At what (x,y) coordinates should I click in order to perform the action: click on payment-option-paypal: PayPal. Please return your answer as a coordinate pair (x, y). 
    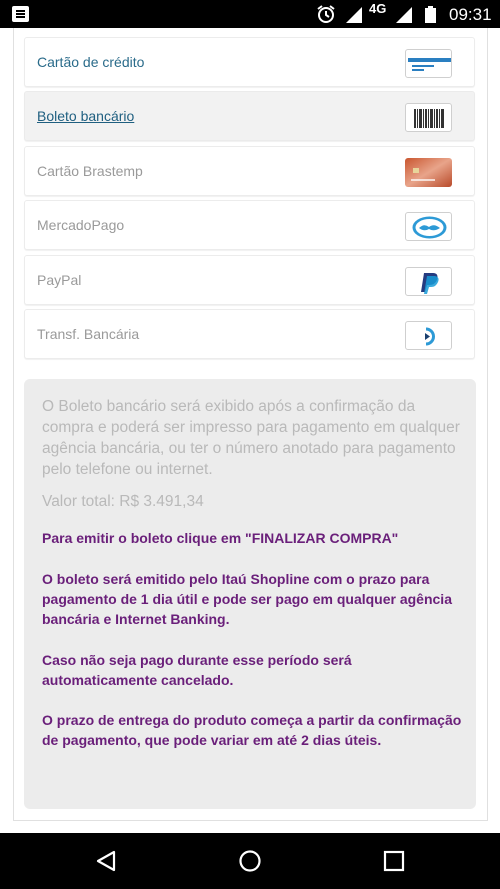
    Looking at the image, I should click on (249, 280).